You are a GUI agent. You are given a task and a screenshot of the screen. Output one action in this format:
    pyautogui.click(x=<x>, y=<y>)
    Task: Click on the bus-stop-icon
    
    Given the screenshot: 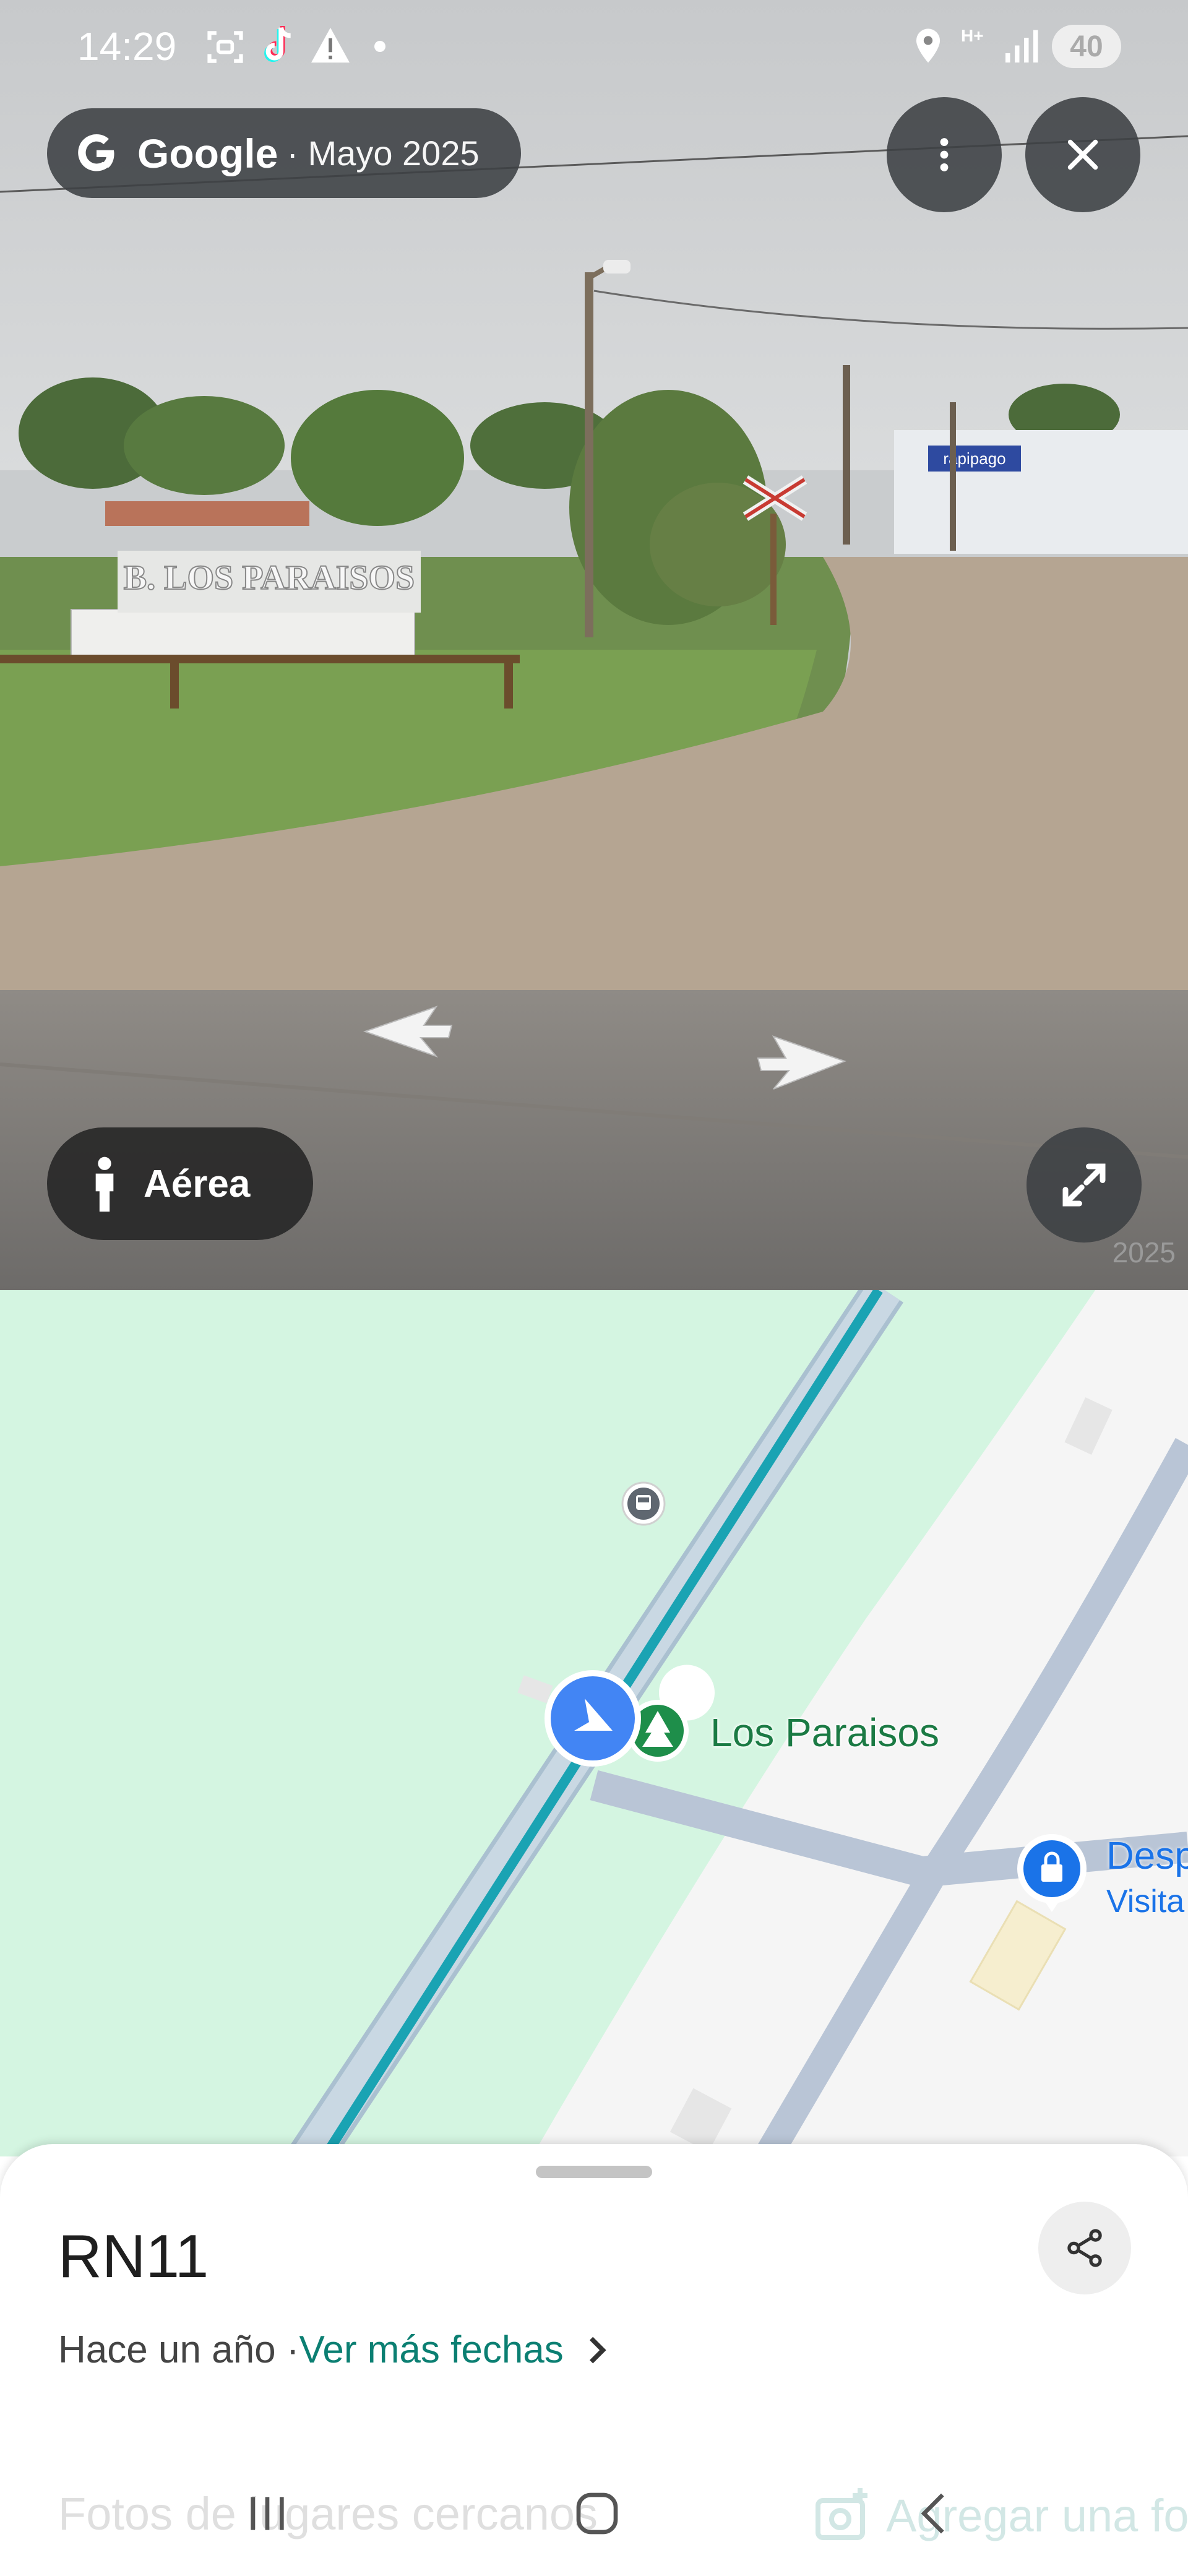 What is the action you would take?
    pyautogui.click(x=643, y=1504)
    